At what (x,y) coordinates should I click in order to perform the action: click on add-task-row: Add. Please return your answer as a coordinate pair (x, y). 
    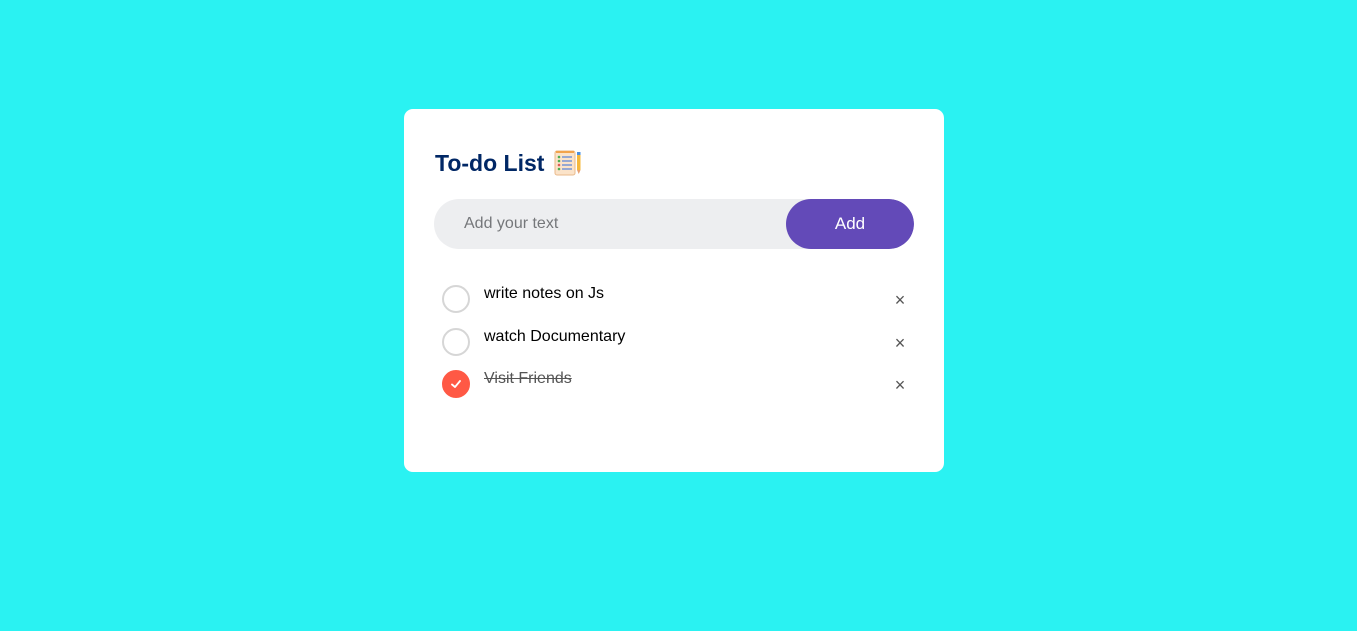
    Looking at the image, I should click on (674, 224).